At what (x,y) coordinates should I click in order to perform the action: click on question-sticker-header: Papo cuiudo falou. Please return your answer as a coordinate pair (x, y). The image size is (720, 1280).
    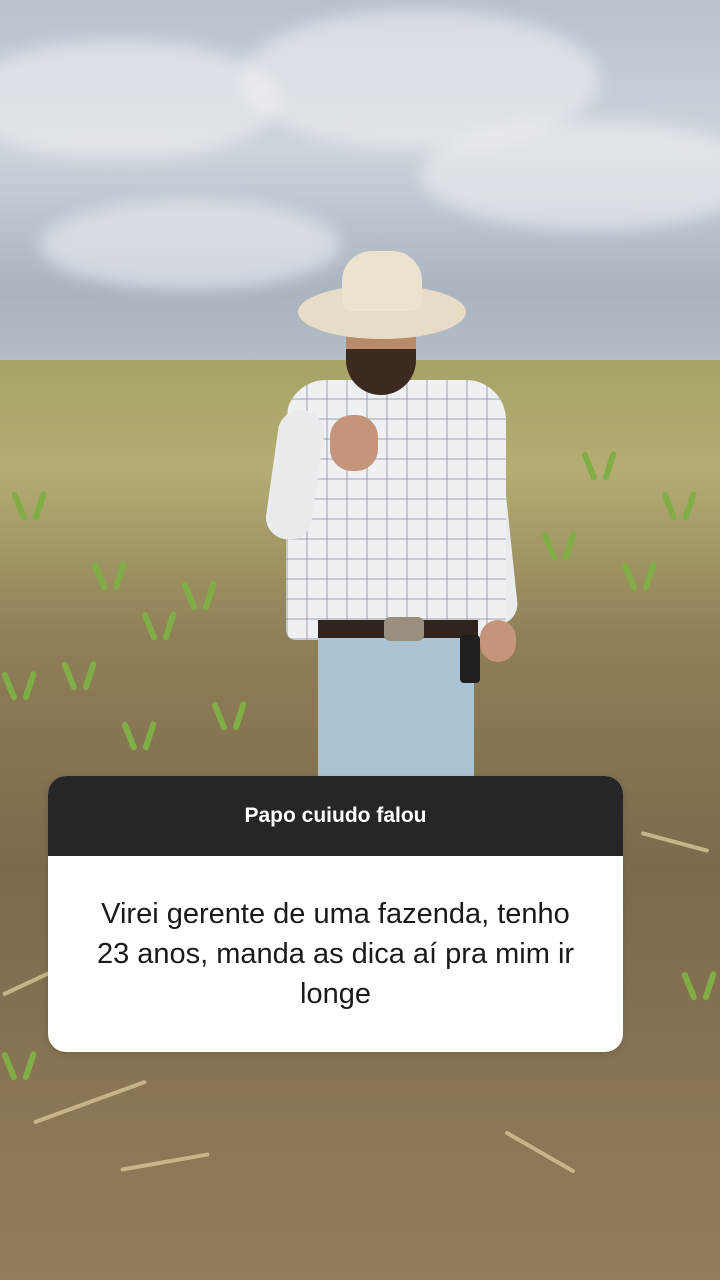
    Looking at the image, I should click on (335, 816).